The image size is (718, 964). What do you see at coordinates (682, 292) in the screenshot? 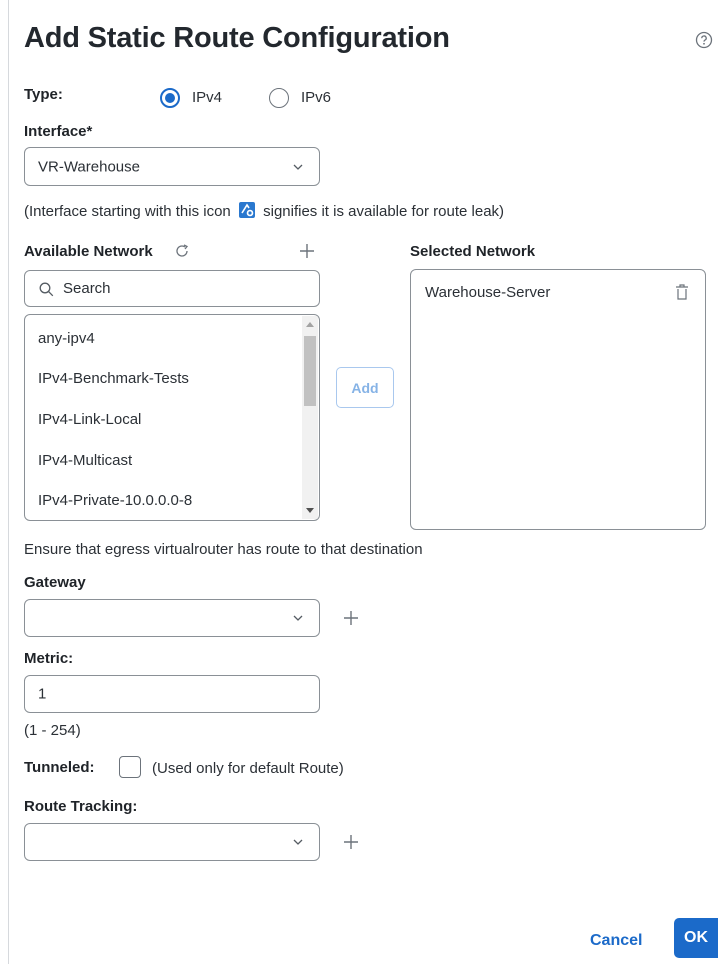
I see `trash-icon` at bounding box center [682, 292].